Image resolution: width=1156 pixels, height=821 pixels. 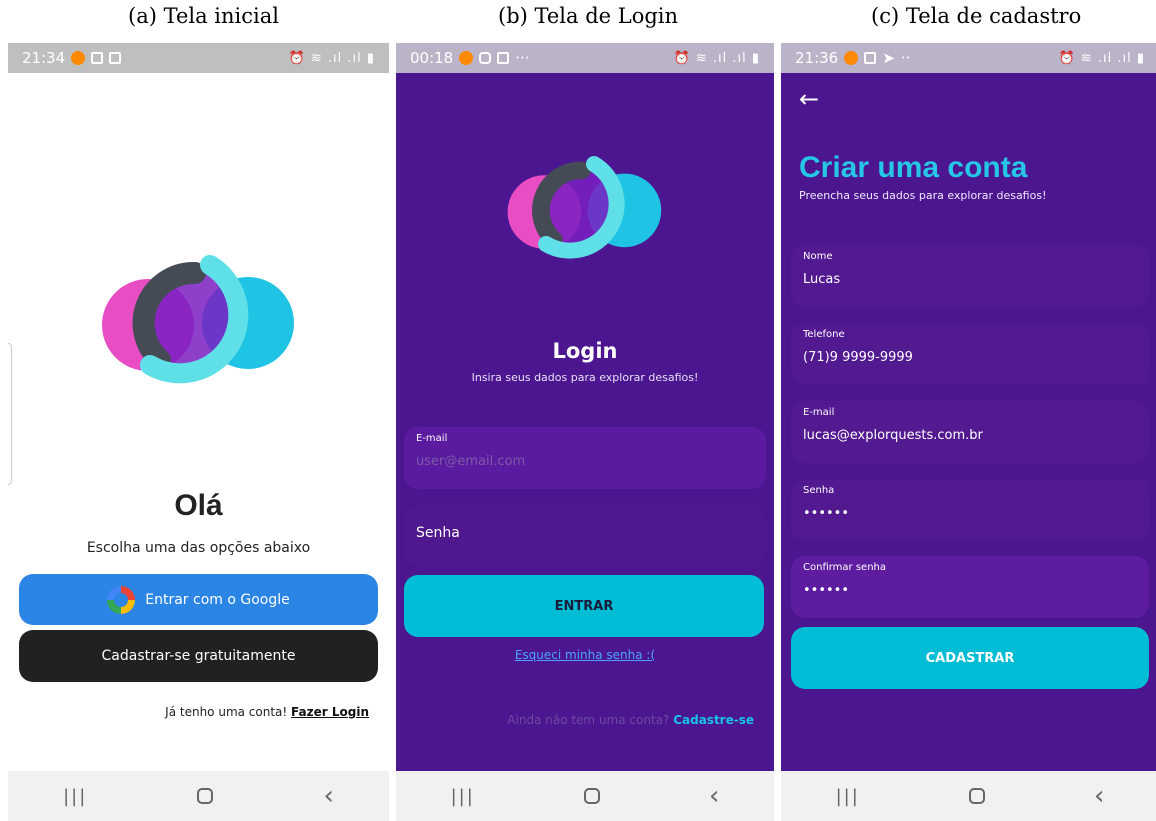 I want to click on register-button-label: Cadastrar-se gratuitamente, so click(x=198, y=656).